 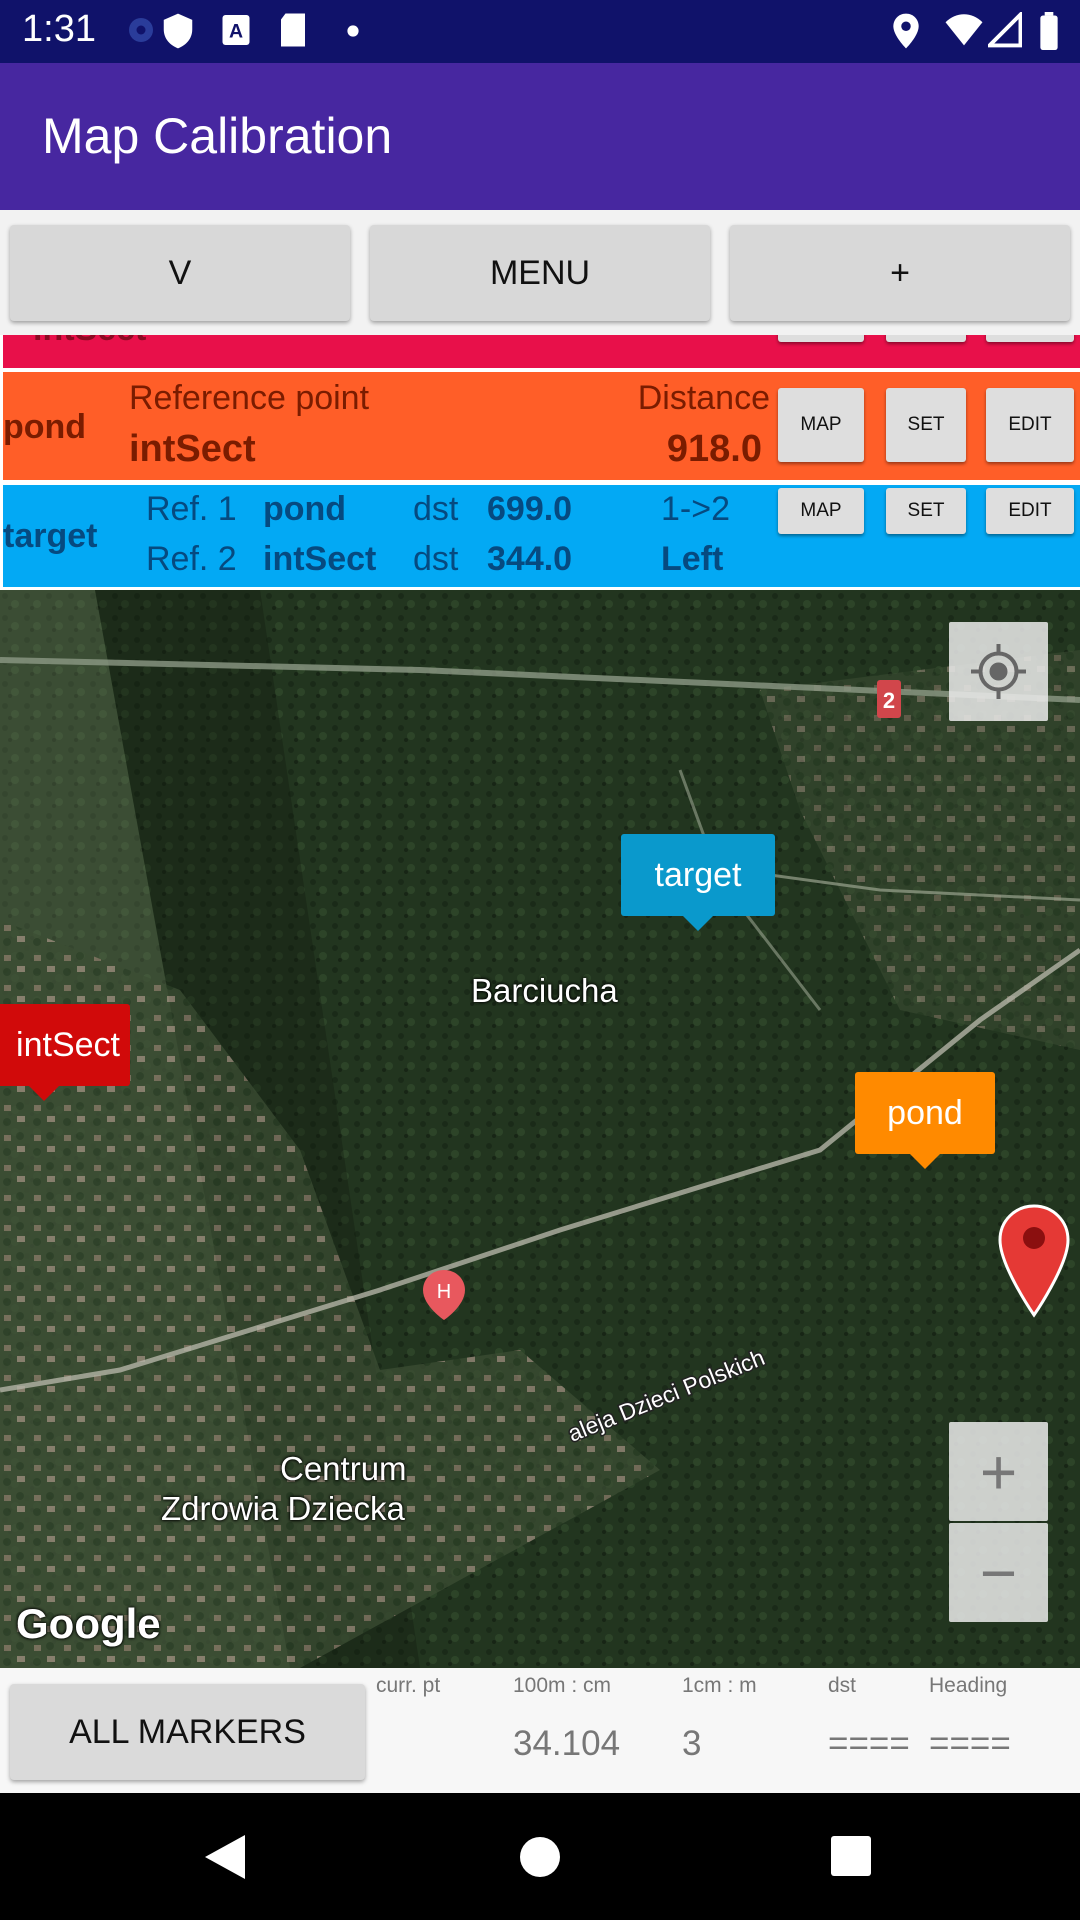 What do you see at coordinates (192, 449) in the screenshot?
I see `reference-value: intSect` at bounding box center [192, 449].